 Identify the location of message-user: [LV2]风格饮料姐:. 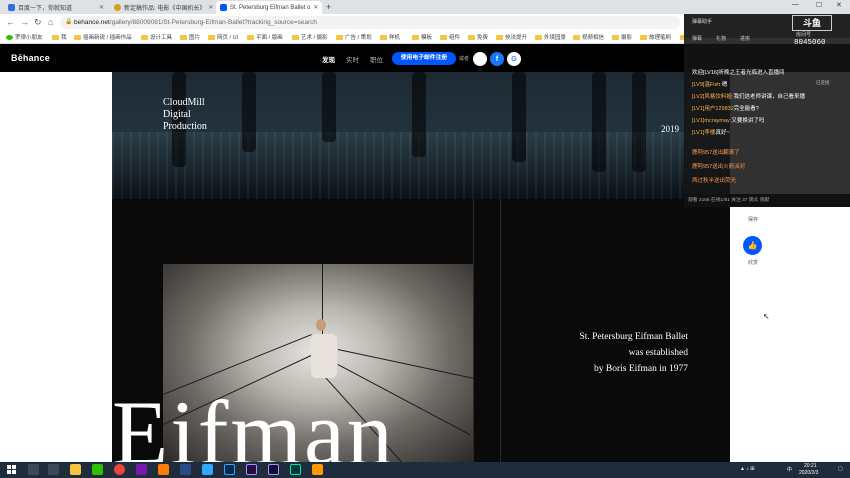
(713, 97).